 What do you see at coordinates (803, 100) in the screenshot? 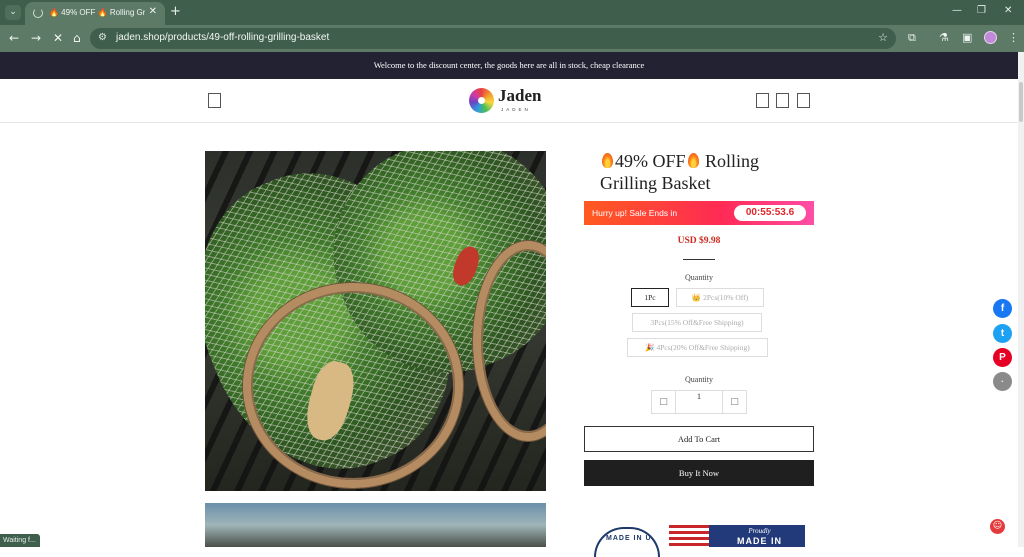
I see `cart-icon` at bounding box center [803, 100].